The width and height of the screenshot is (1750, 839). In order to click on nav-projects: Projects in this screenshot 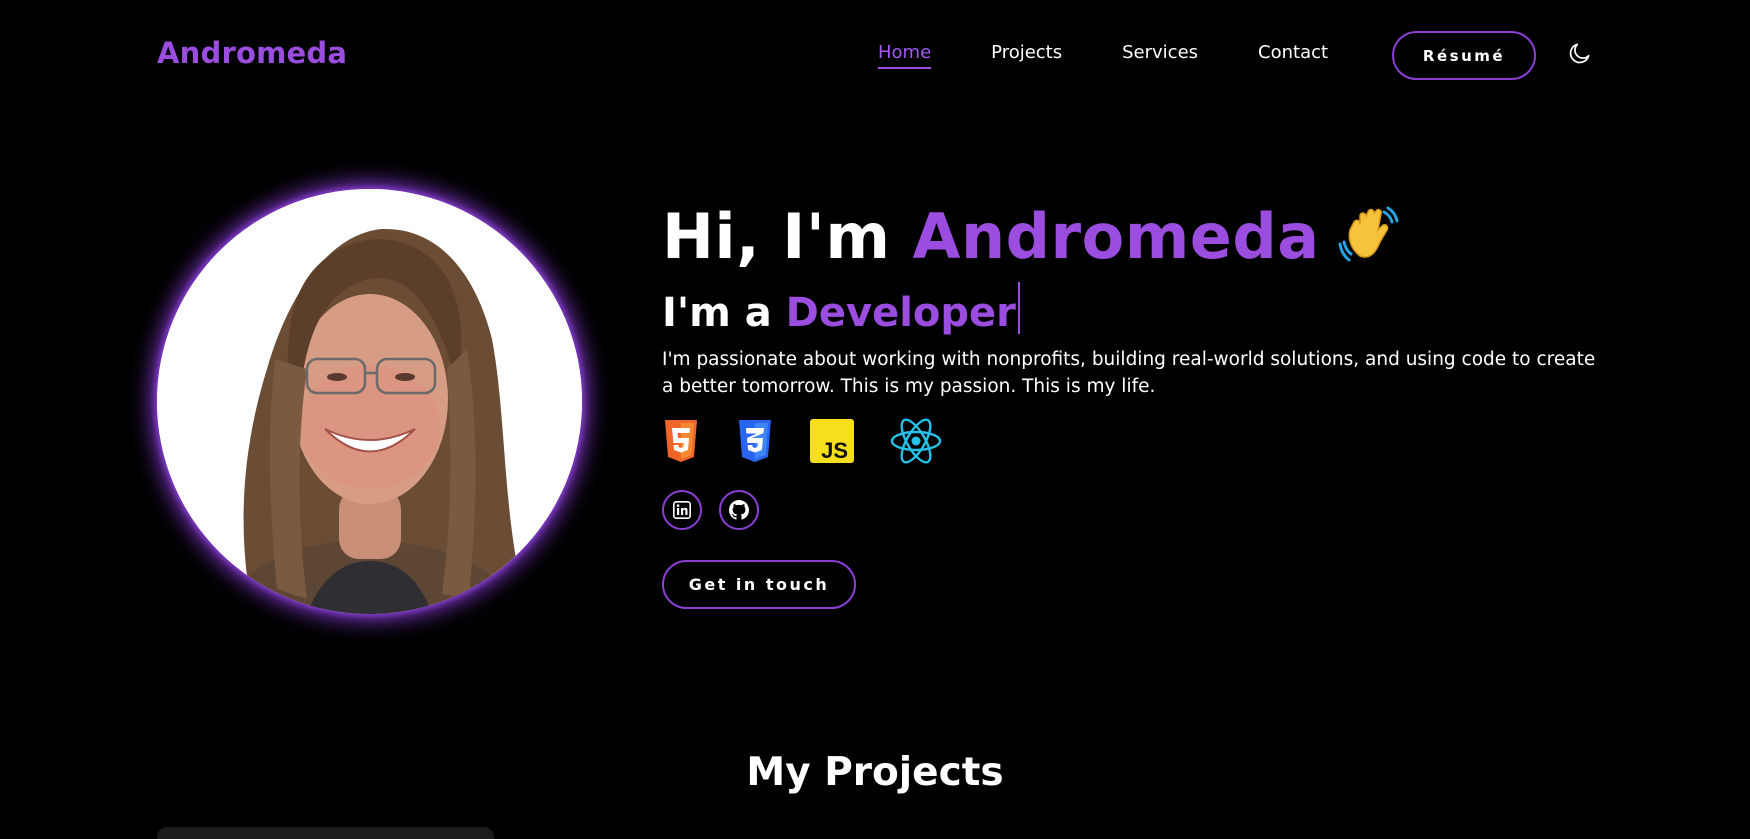, I will do `click(1026, 55)`.